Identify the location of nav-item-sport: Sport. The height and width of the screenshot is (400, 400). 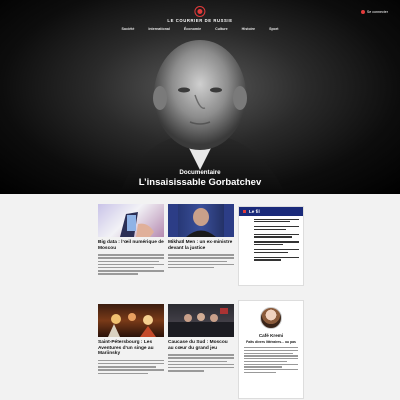
(273, 29).